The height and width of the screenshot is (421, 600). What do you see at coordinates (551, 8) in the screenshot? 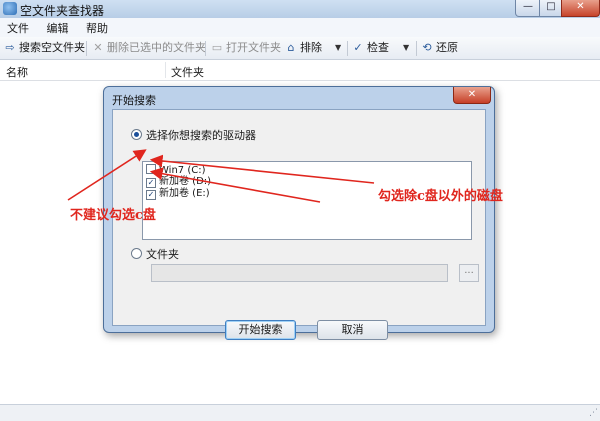
I see `maximize-button: □` at bounding box center [551, 8].